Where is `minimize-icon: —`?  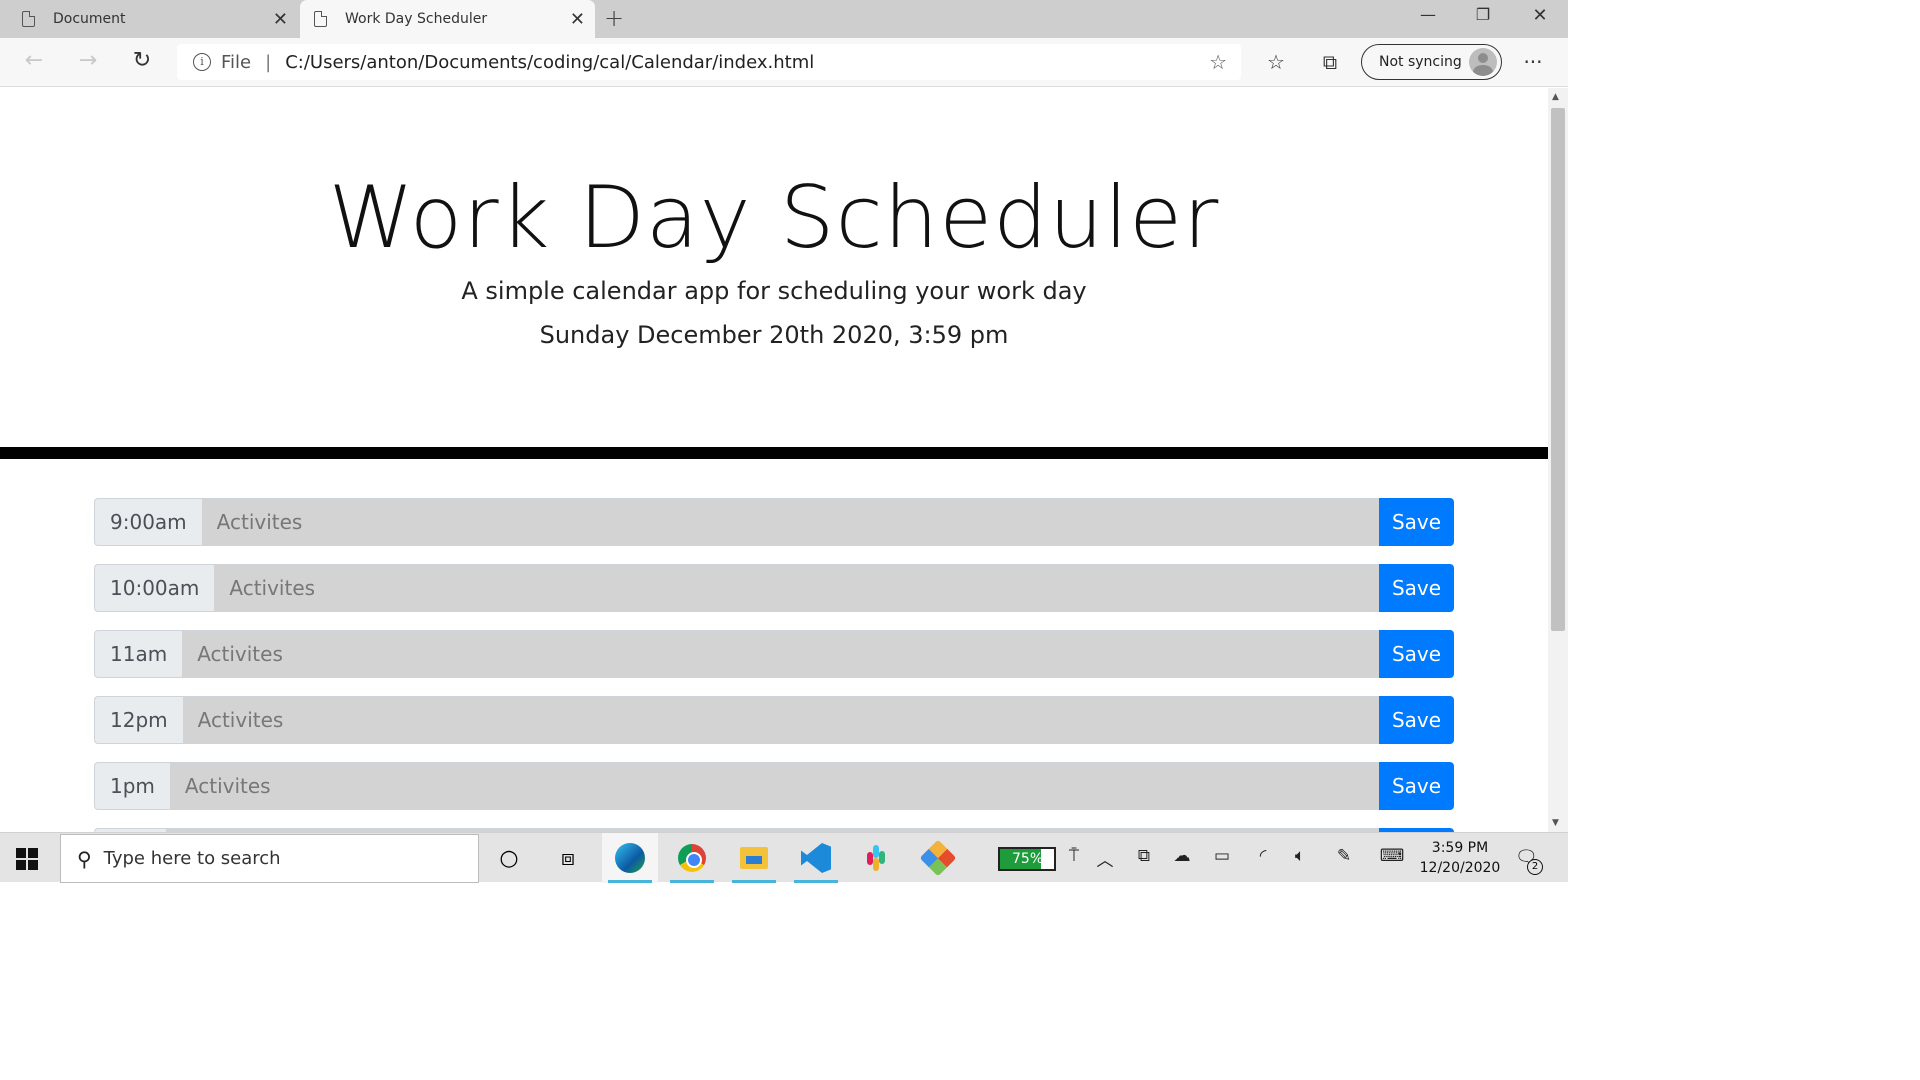
minimize-icon: — is located at coordinates (1428, 14).